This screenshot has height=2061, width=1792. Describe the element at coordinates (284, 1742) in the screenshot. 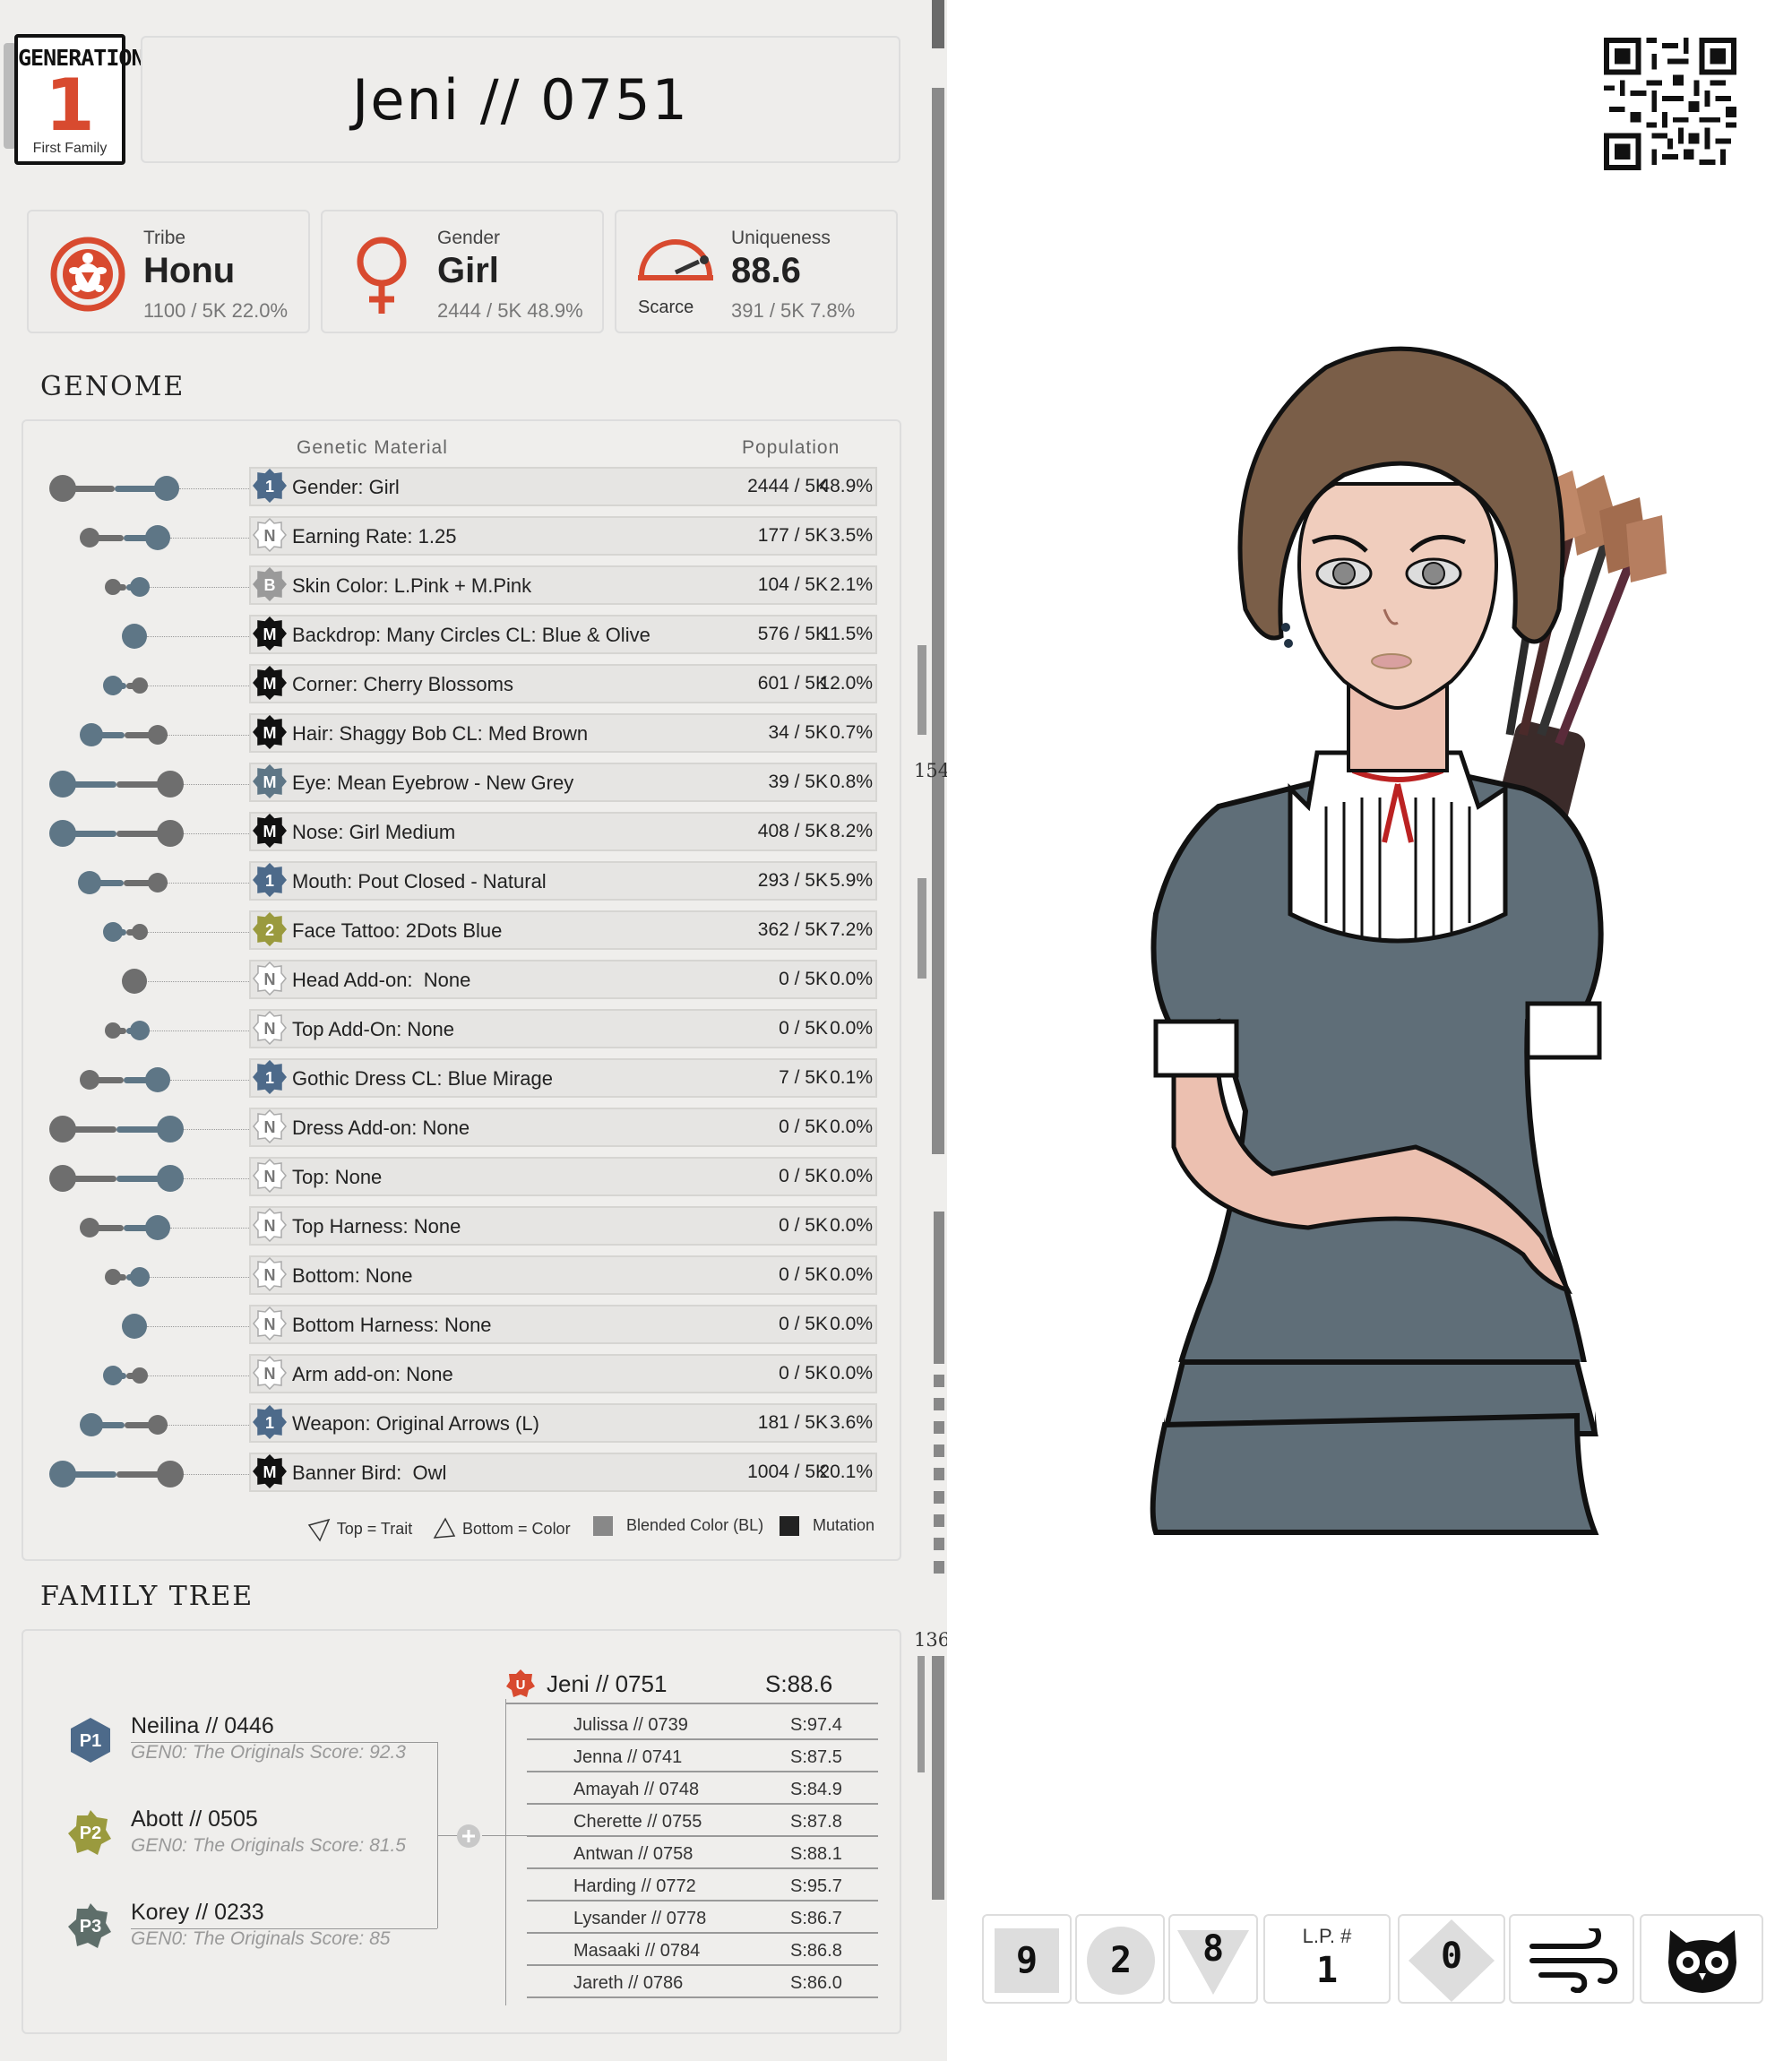

I see `bracket-top` at that location.